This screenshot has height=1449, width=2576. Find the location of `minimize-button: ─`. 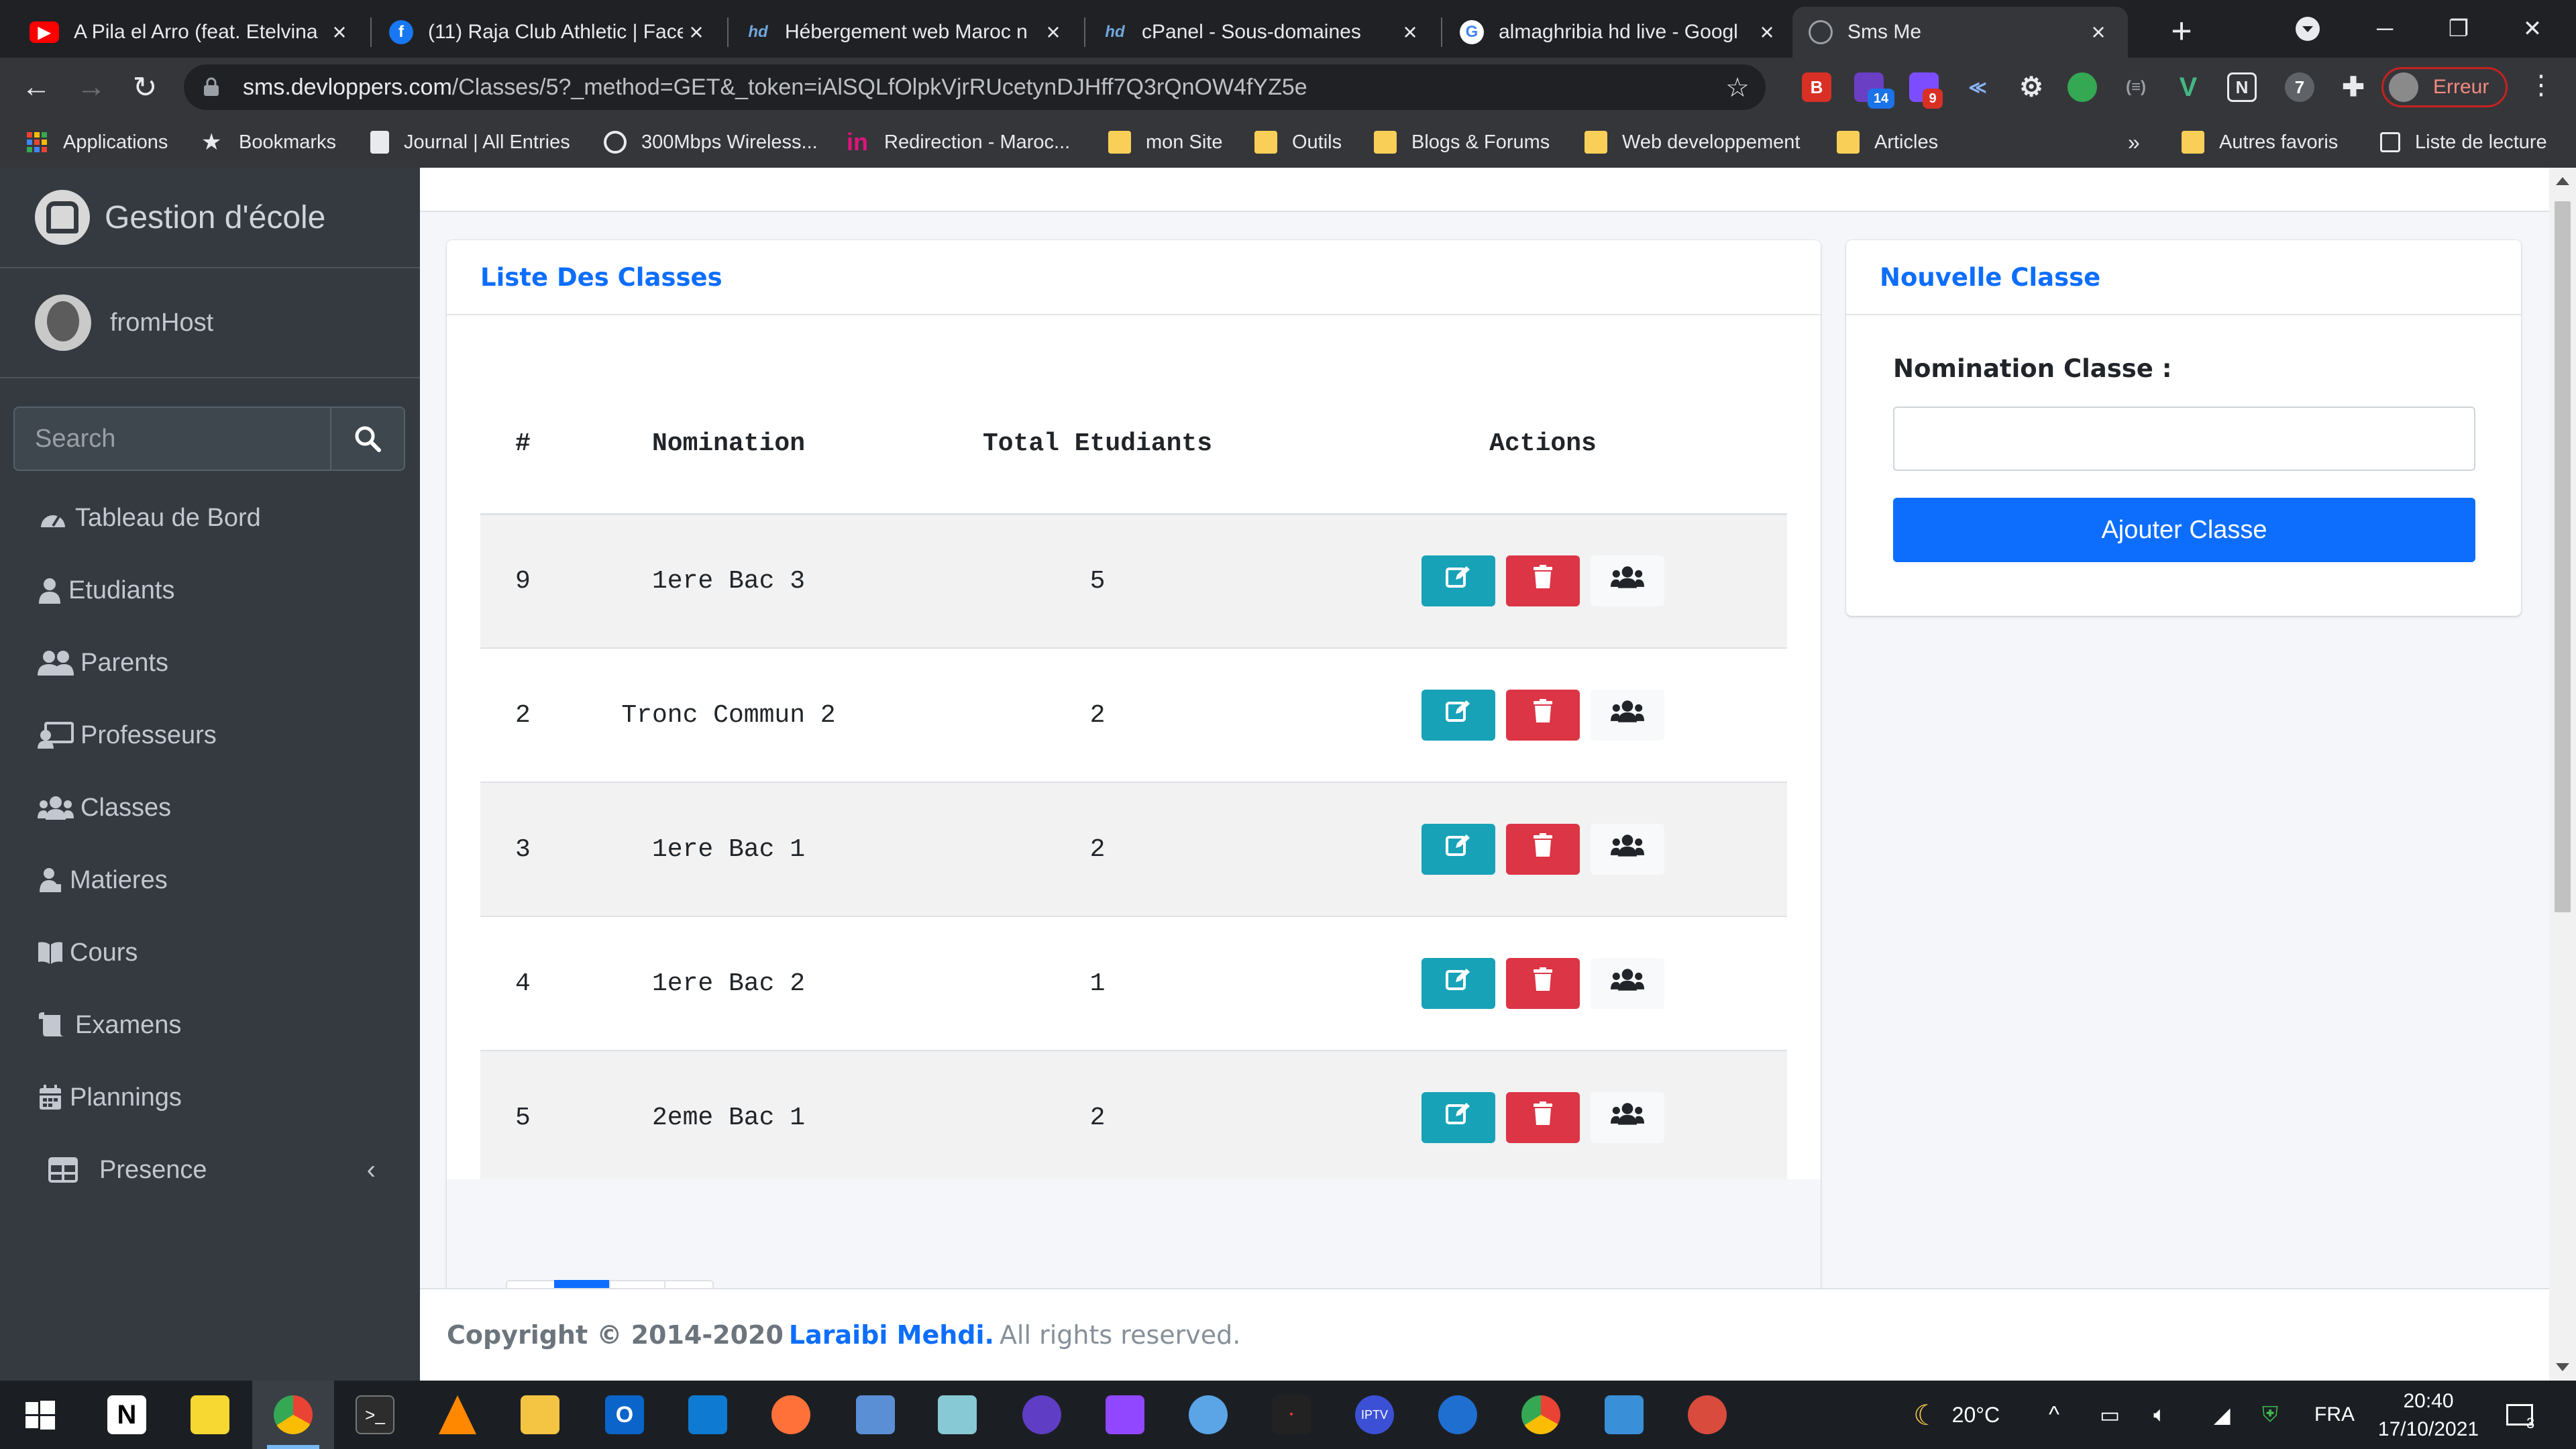

minimize-button: ─ is located at coordinates (2385, 29).